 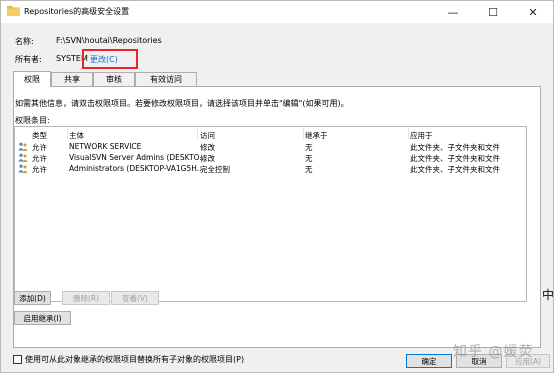 I want to click on cell-inherited: 无, so click(x=309, y=169).